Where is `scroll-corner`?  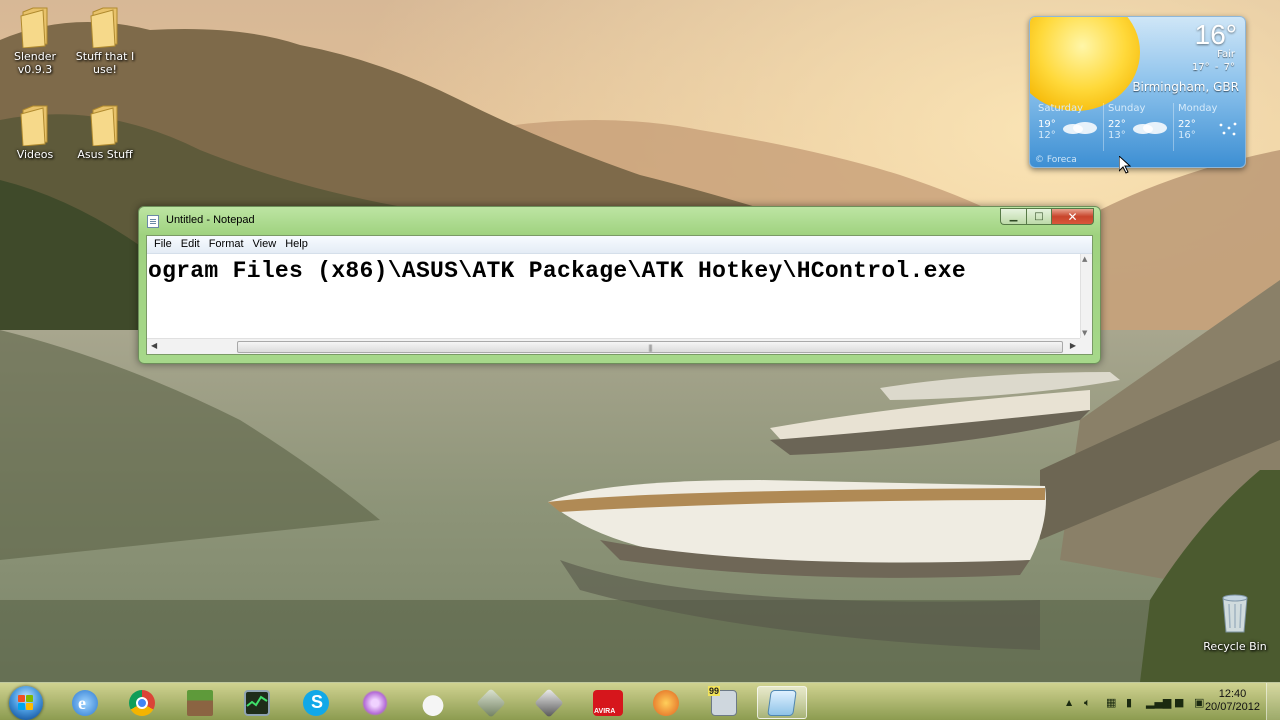 scroll-corner is located at coordinates (1086, 346).